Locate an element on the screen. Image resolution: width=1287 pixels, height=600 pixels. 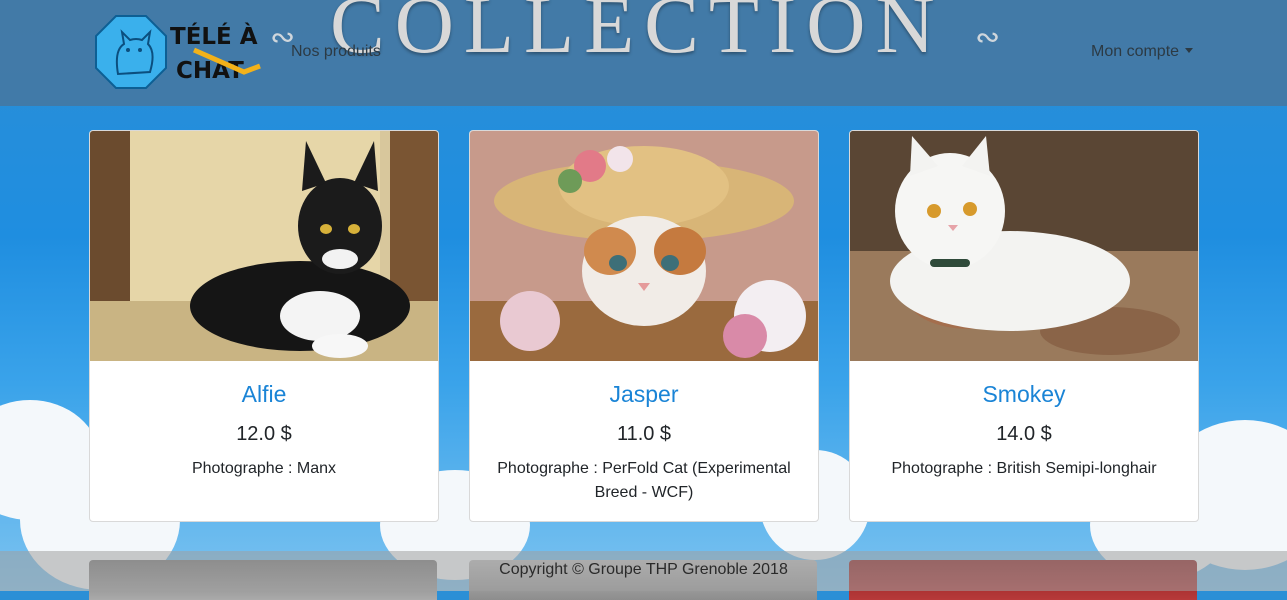
swirl-ornament-icon: ∾ is located at coordinates (988, 37).